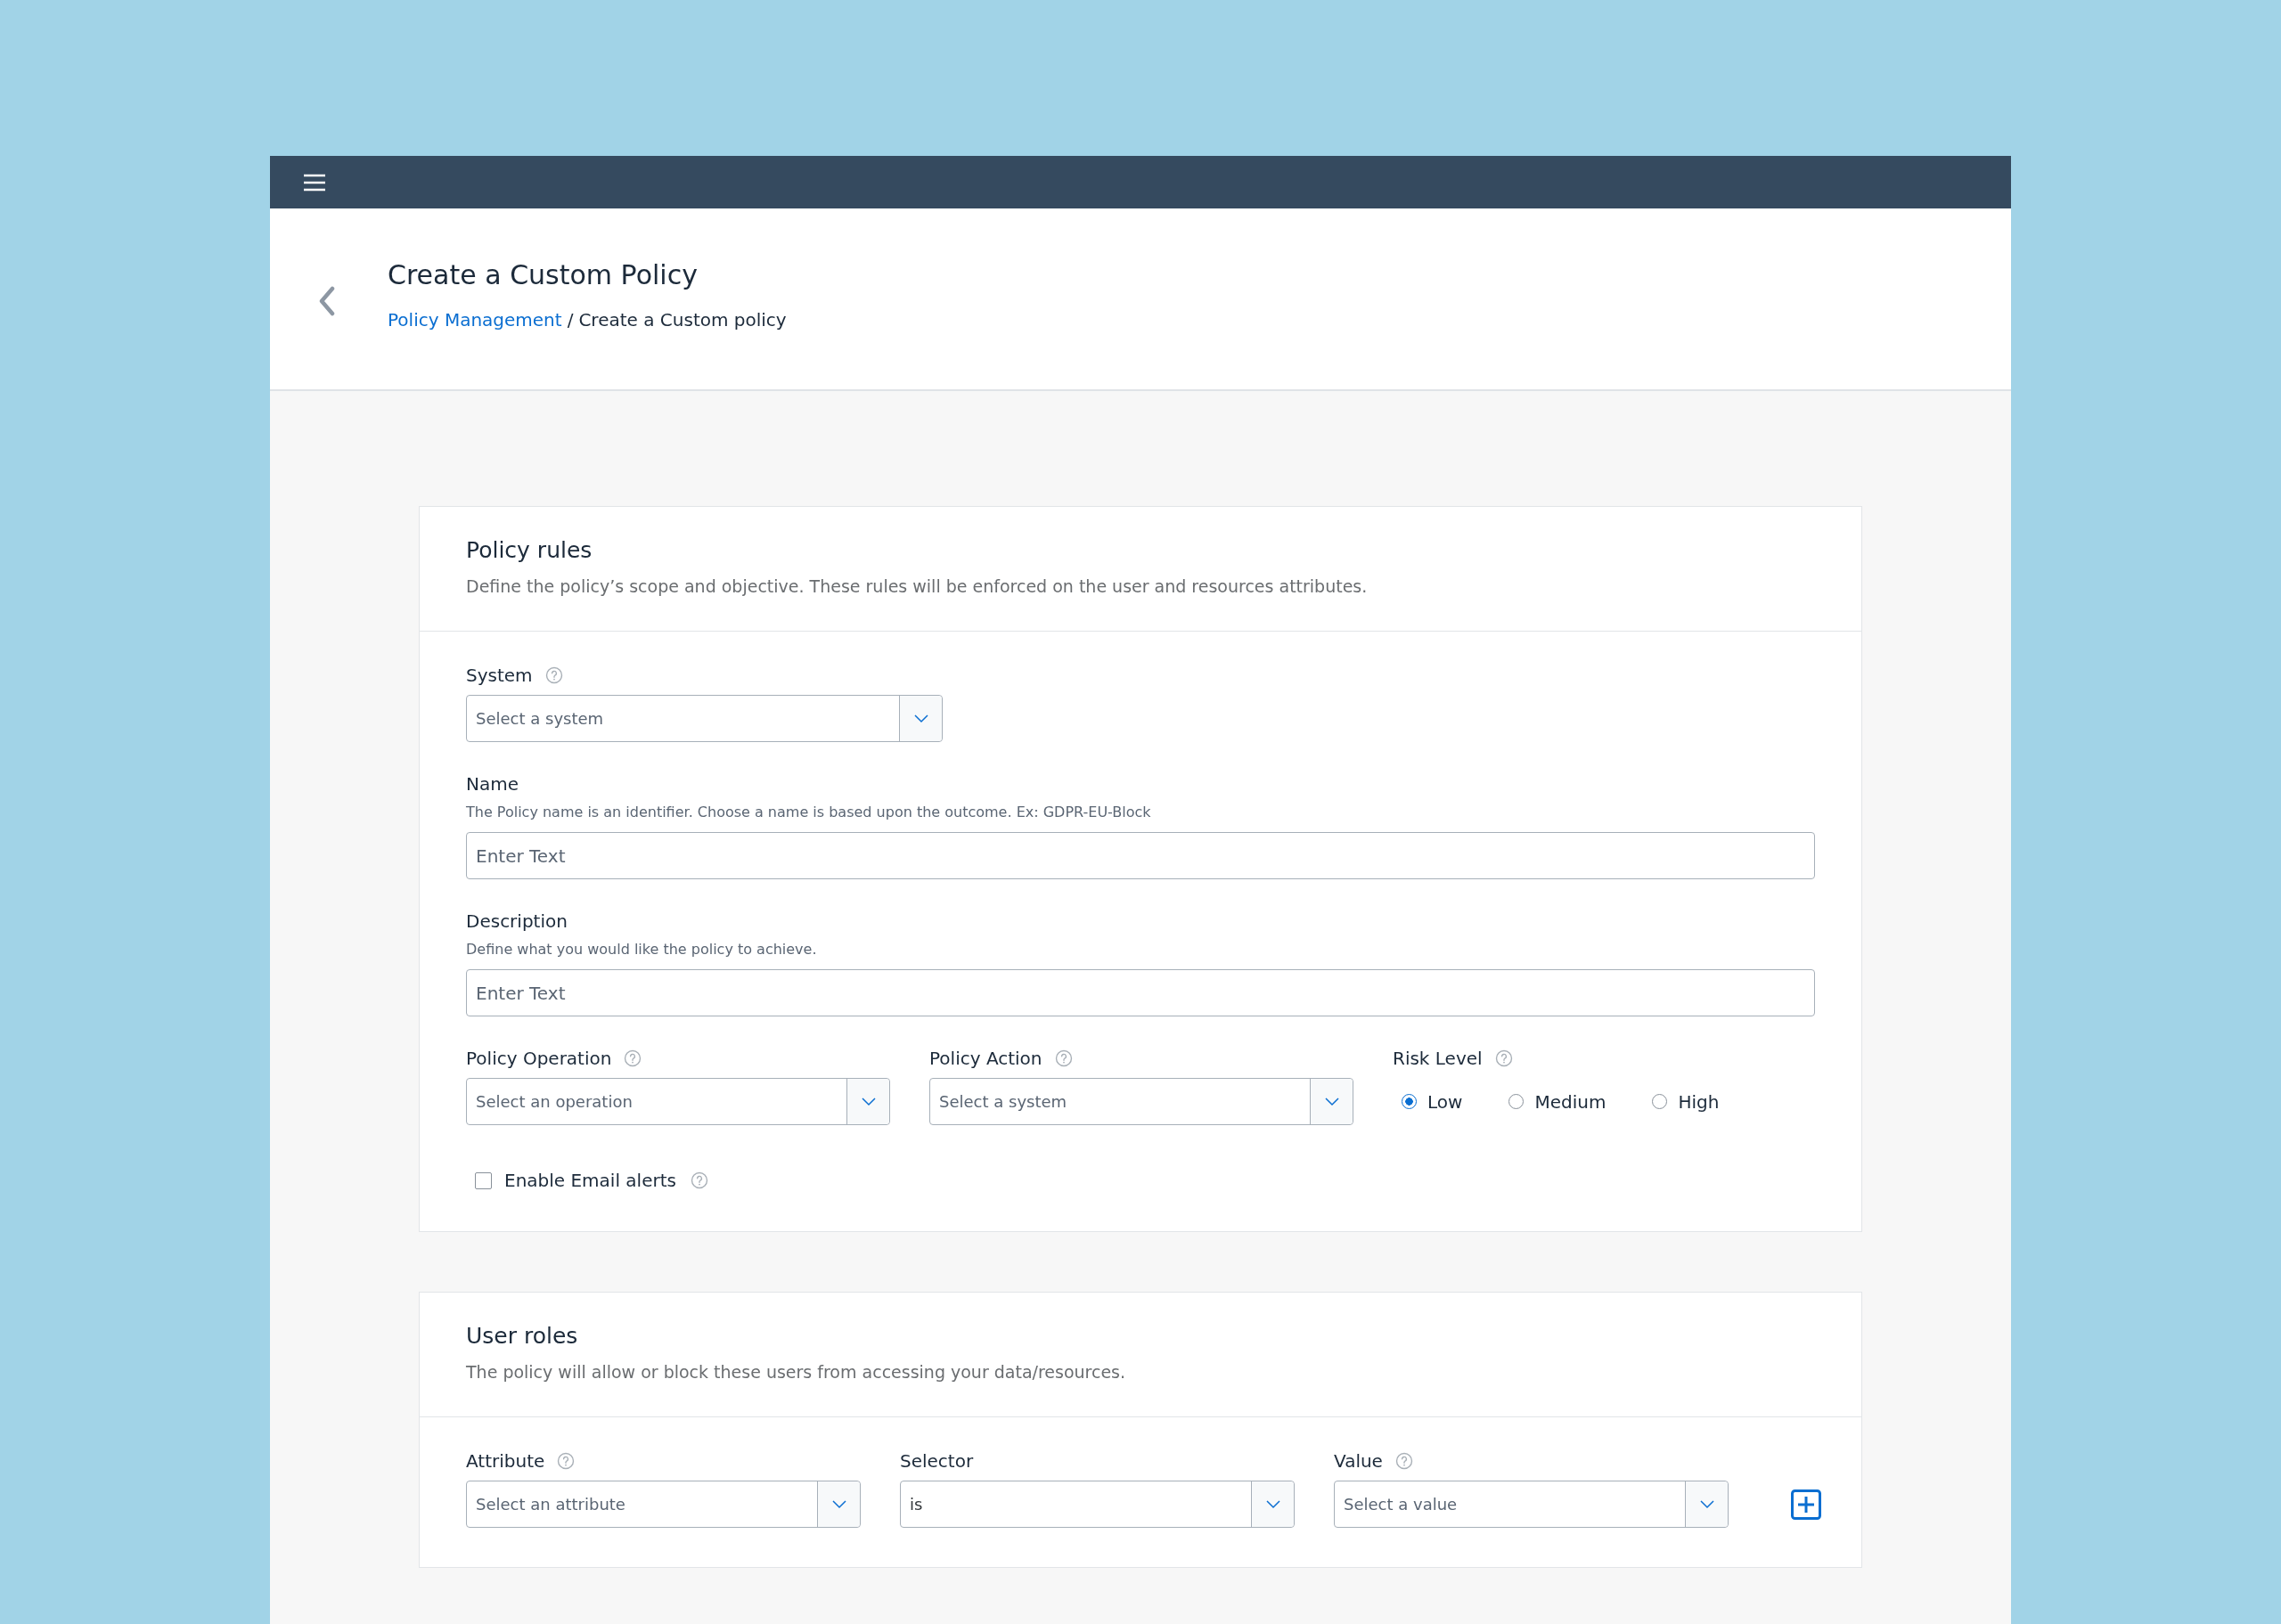 This screenshot has height=1624, width=2281. I want to click on section-description: Define the policy’s scope and objective. These rules will be enforced on the user and resources attributes., so click(917, 586).